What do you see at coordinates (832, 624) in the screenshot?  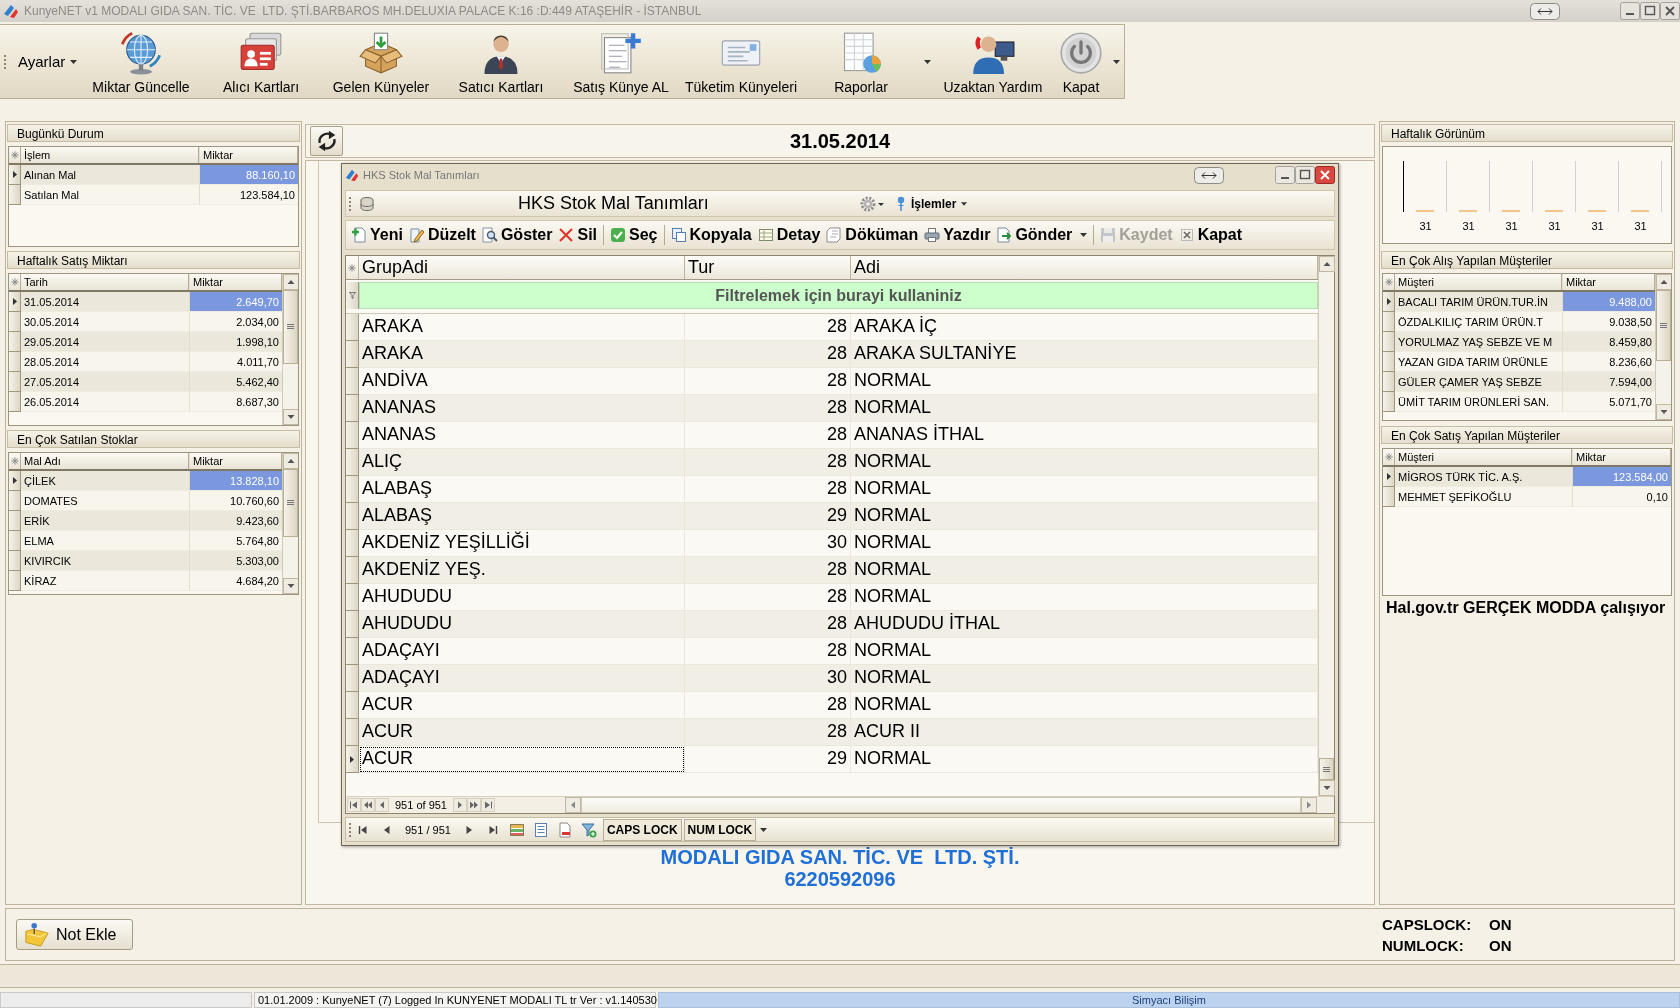 I see `table-row: AHUDUDU 28 AHUDUDU İTHAL` at bounding box center [832, 624].